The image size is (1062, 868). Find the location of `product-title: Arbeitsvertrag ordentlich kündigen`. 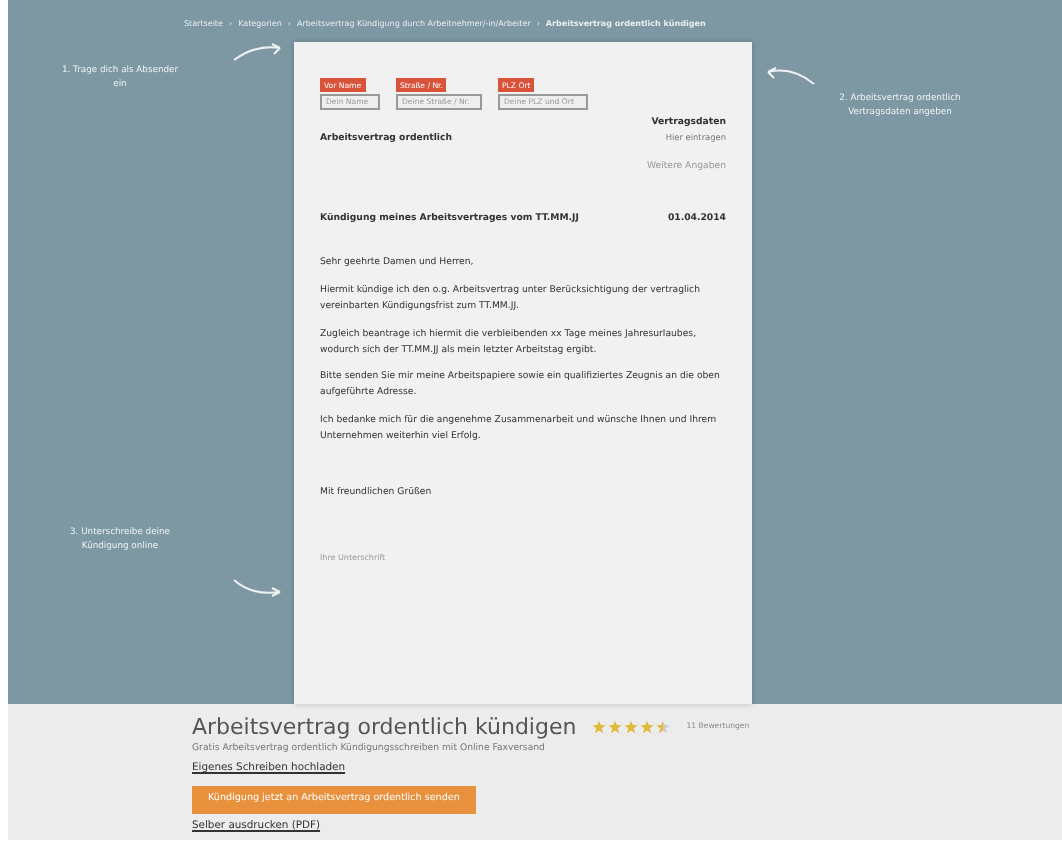

product-title: Arbeitsvertrag ordentlich kündigen is located at coordinates (384, 727).